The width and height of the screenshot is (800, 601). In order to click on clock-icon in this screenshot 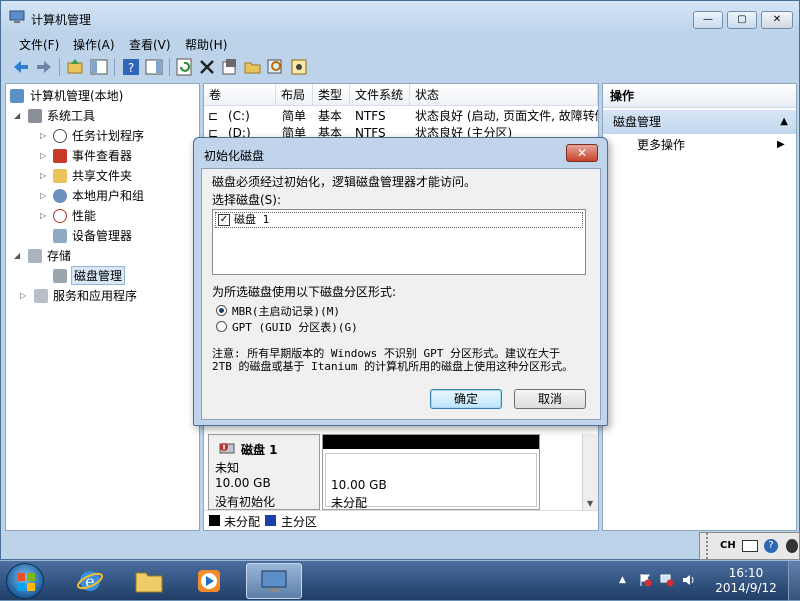, I will do `click(60, 136)`.